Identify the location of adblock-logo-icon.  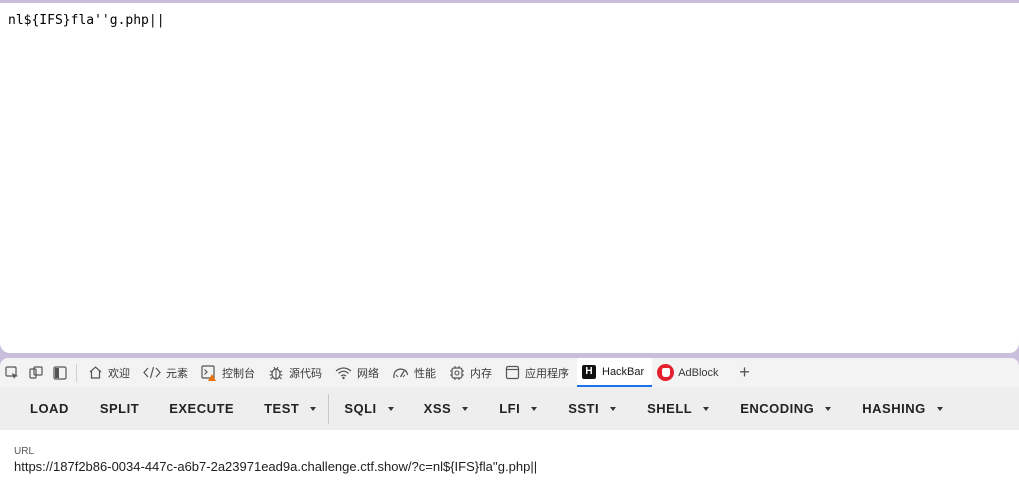
(666, 372).